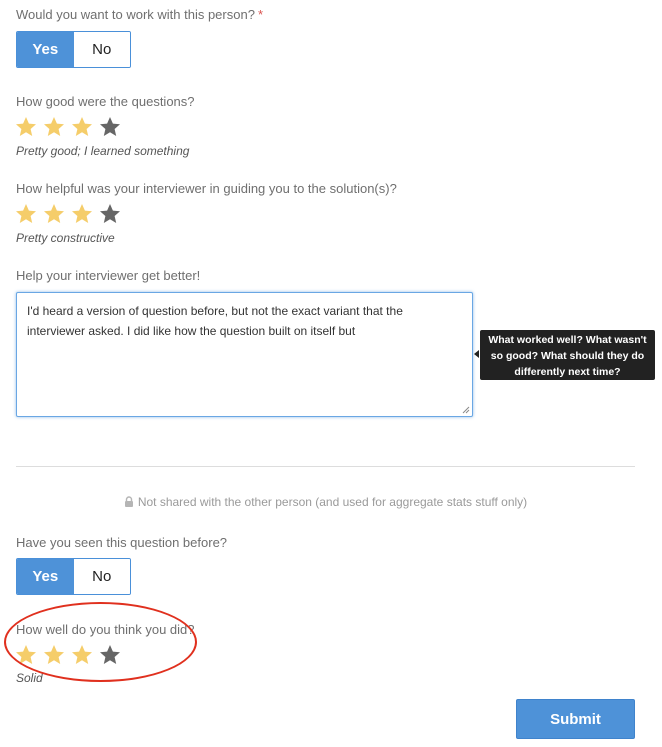 Image resolution: width=662 pixels, height=747 pixels. What do you see at coordinates (325, 466) in the screenshot?
I see `section-divider` at bounding box center [325, 466].